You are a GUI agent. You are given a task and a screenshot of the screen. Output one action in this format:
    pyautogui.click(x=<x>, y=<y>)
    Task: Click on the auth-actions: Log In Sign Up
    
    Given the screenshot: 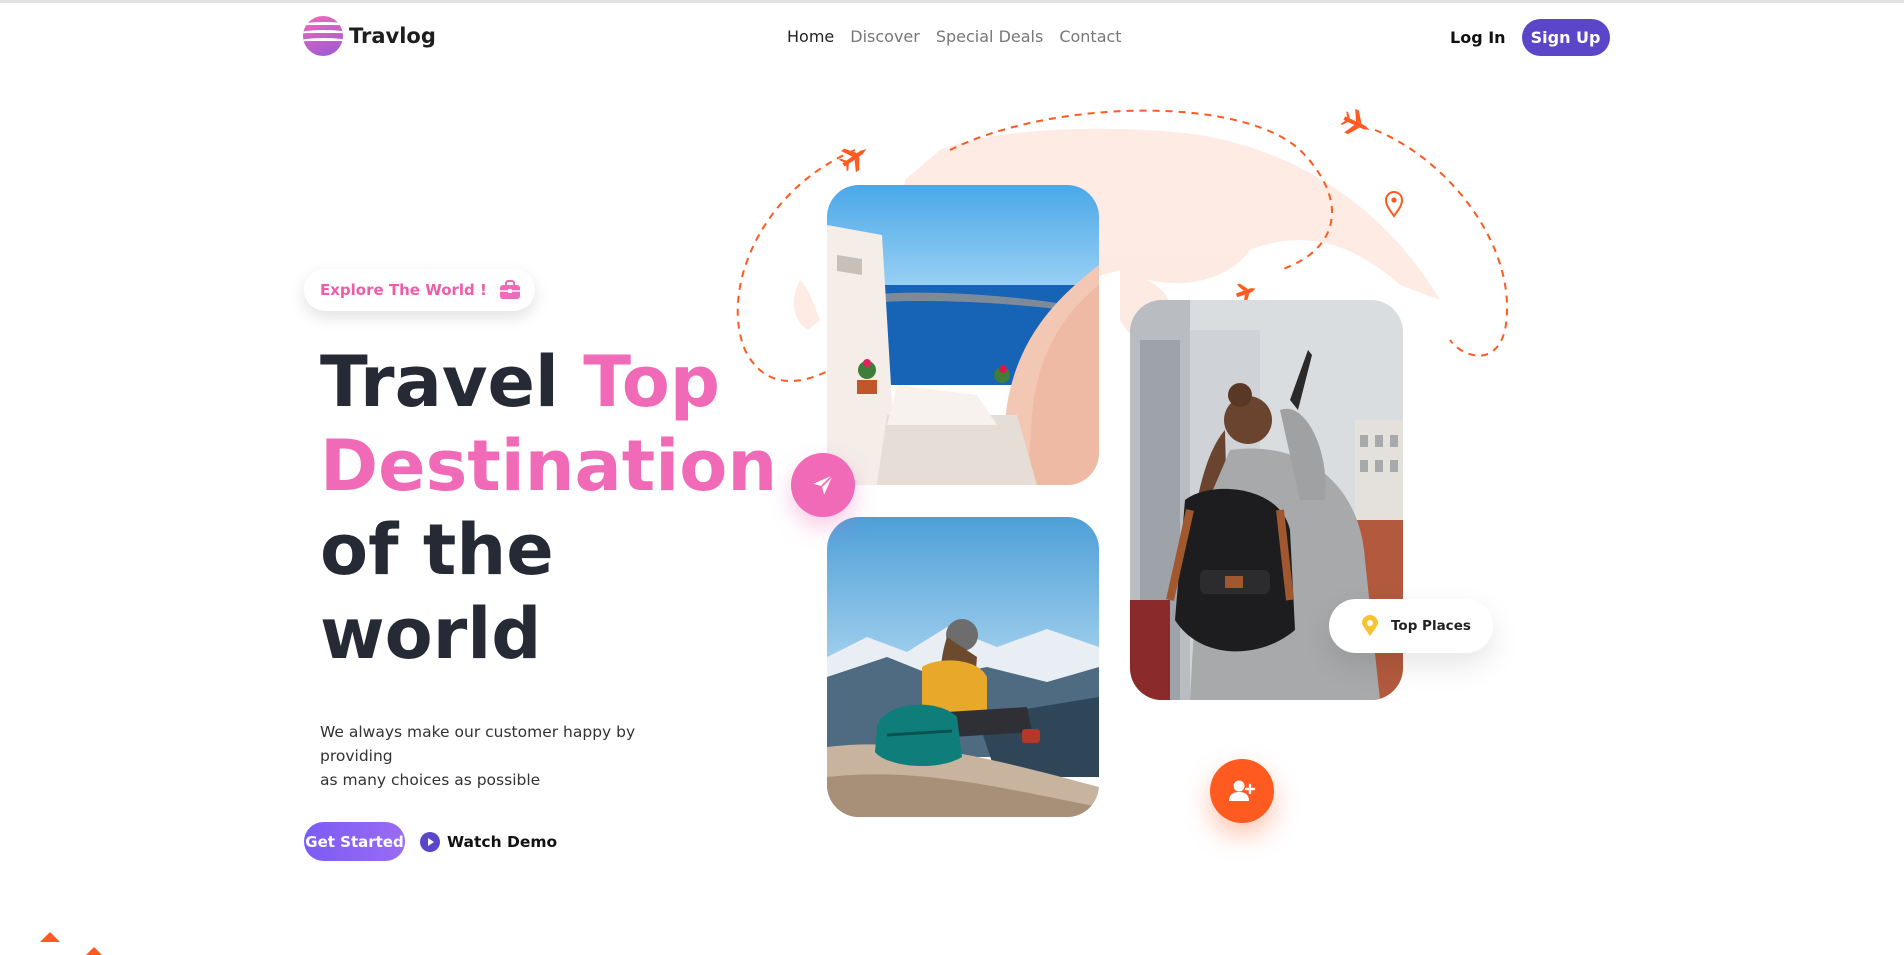 What is the action you would take?
    pyautogui.click(x=1530, y=37)
    